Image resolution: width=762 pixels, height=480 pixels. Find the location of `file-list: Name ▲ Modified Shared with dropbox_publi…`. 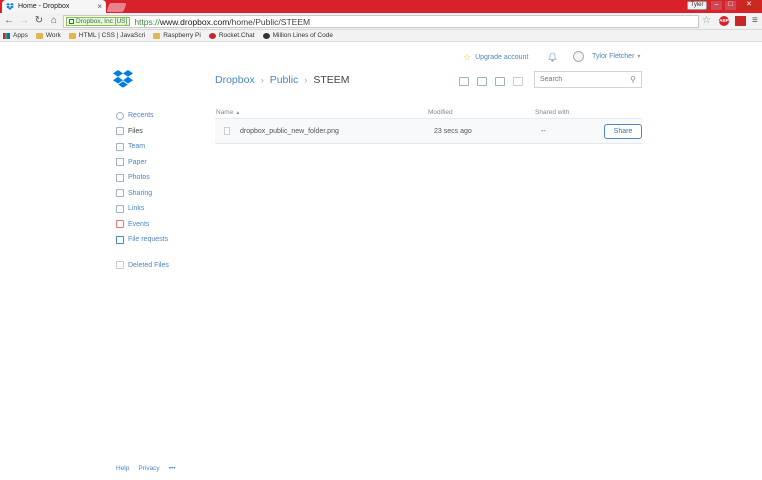

file-list: Name ▲ Modified Shared with dropbox_publi… is located at coordinates (428, 125).